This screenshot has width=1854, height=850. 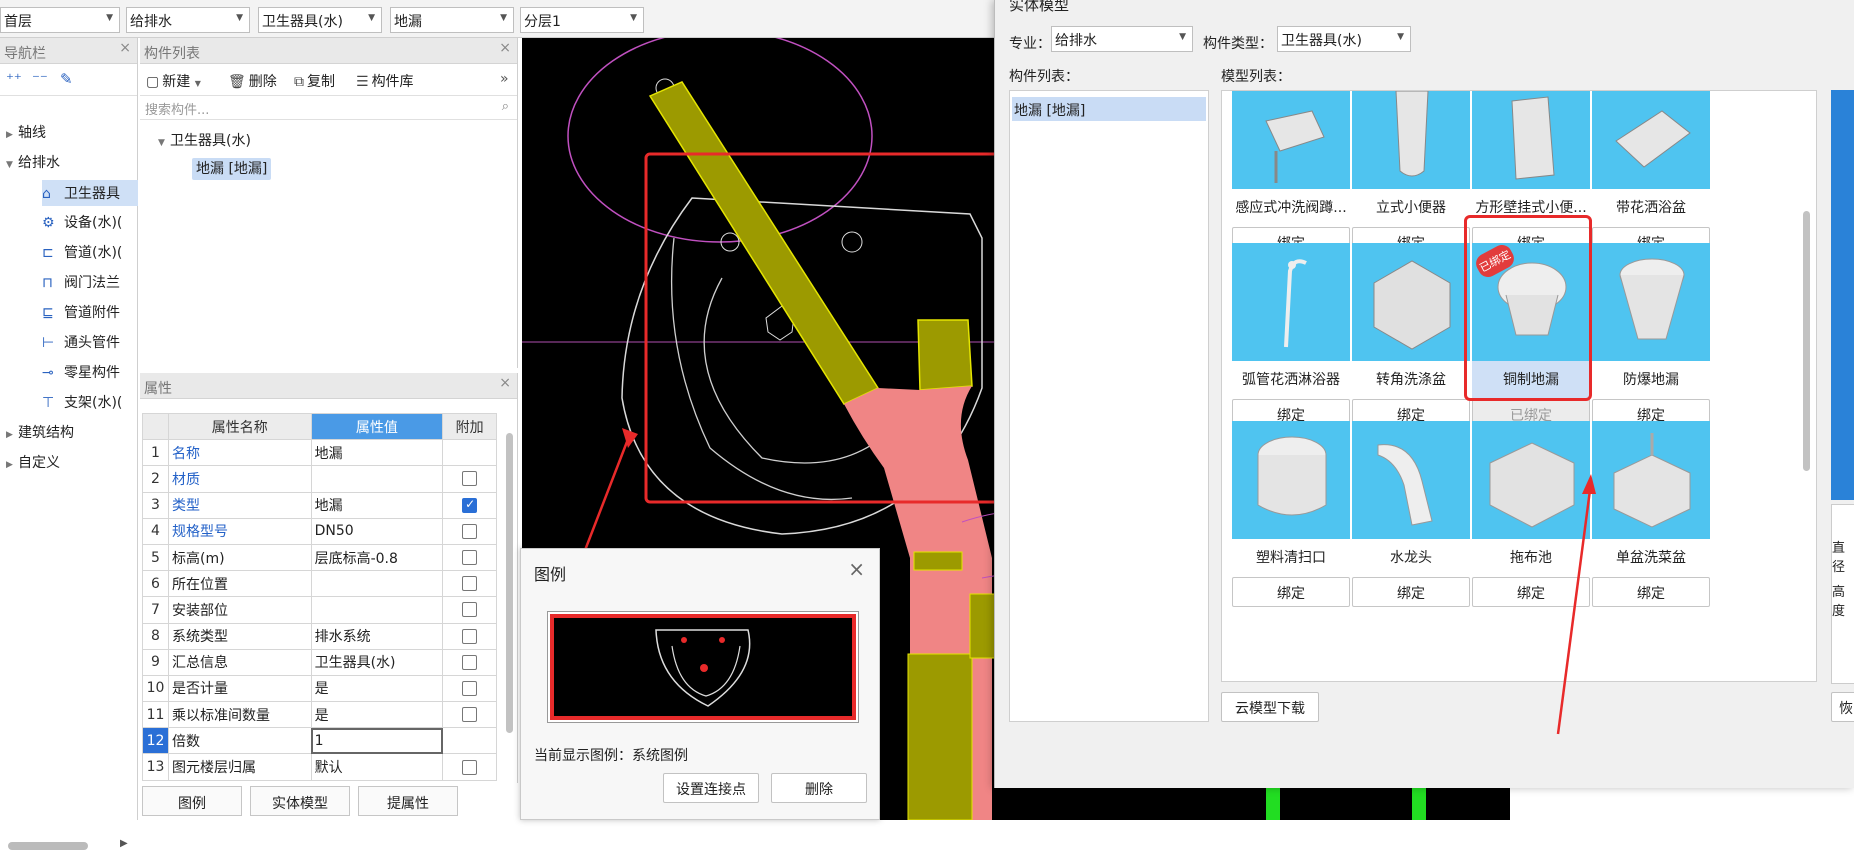 I want to click on pipe-accessory-icon: ⊑, so click(x=48, y=313).